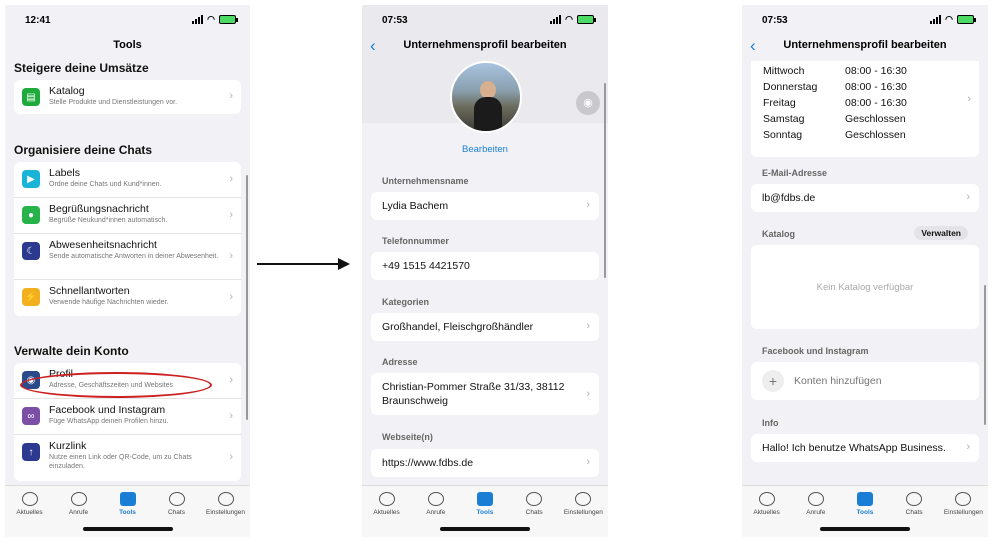 This screenshot has height=541, width=992. I want to click on lightning-icon: ⚡, so click(31, 297).